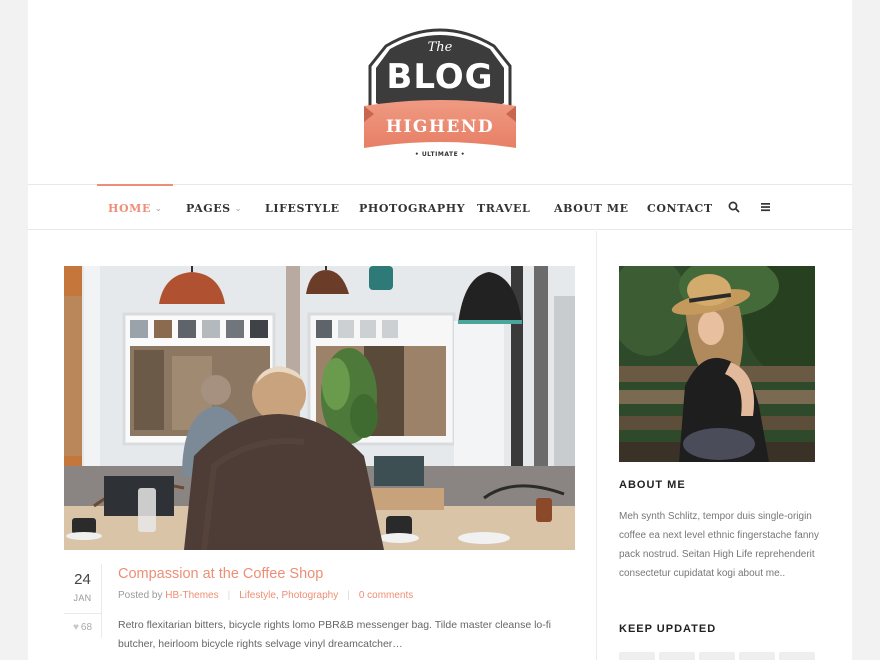  Describe the element at coordinates (75, 627) in the screenshot. I see `heart-icon: ♥` at that location.